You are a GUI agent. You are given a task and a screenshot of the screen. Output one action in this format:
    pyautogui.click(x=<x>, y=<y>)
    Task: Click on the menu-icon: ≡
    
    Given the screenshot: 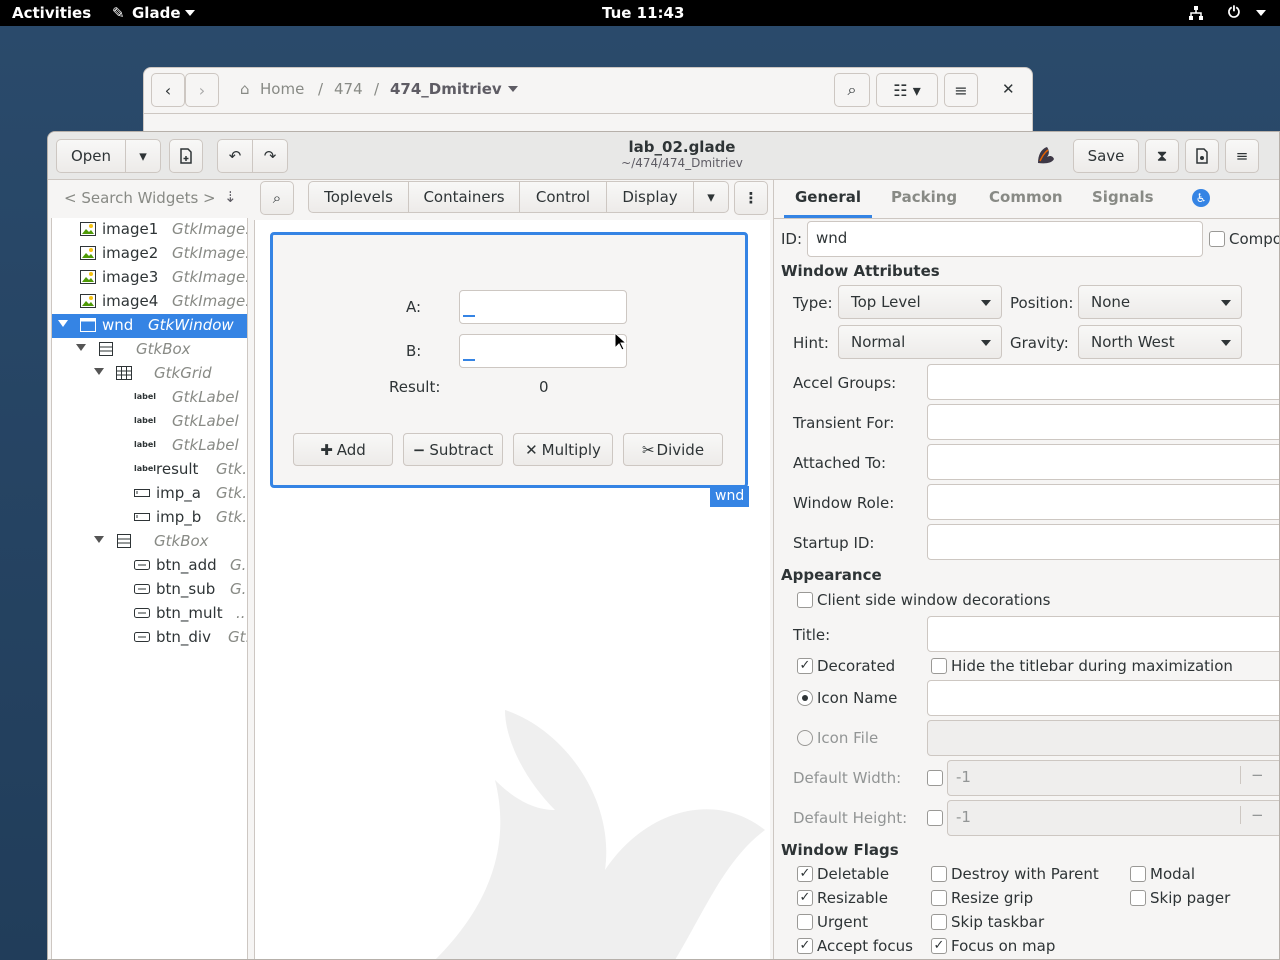 What is the action you would take?
    pyautogui.click(x=961, y=90)
    